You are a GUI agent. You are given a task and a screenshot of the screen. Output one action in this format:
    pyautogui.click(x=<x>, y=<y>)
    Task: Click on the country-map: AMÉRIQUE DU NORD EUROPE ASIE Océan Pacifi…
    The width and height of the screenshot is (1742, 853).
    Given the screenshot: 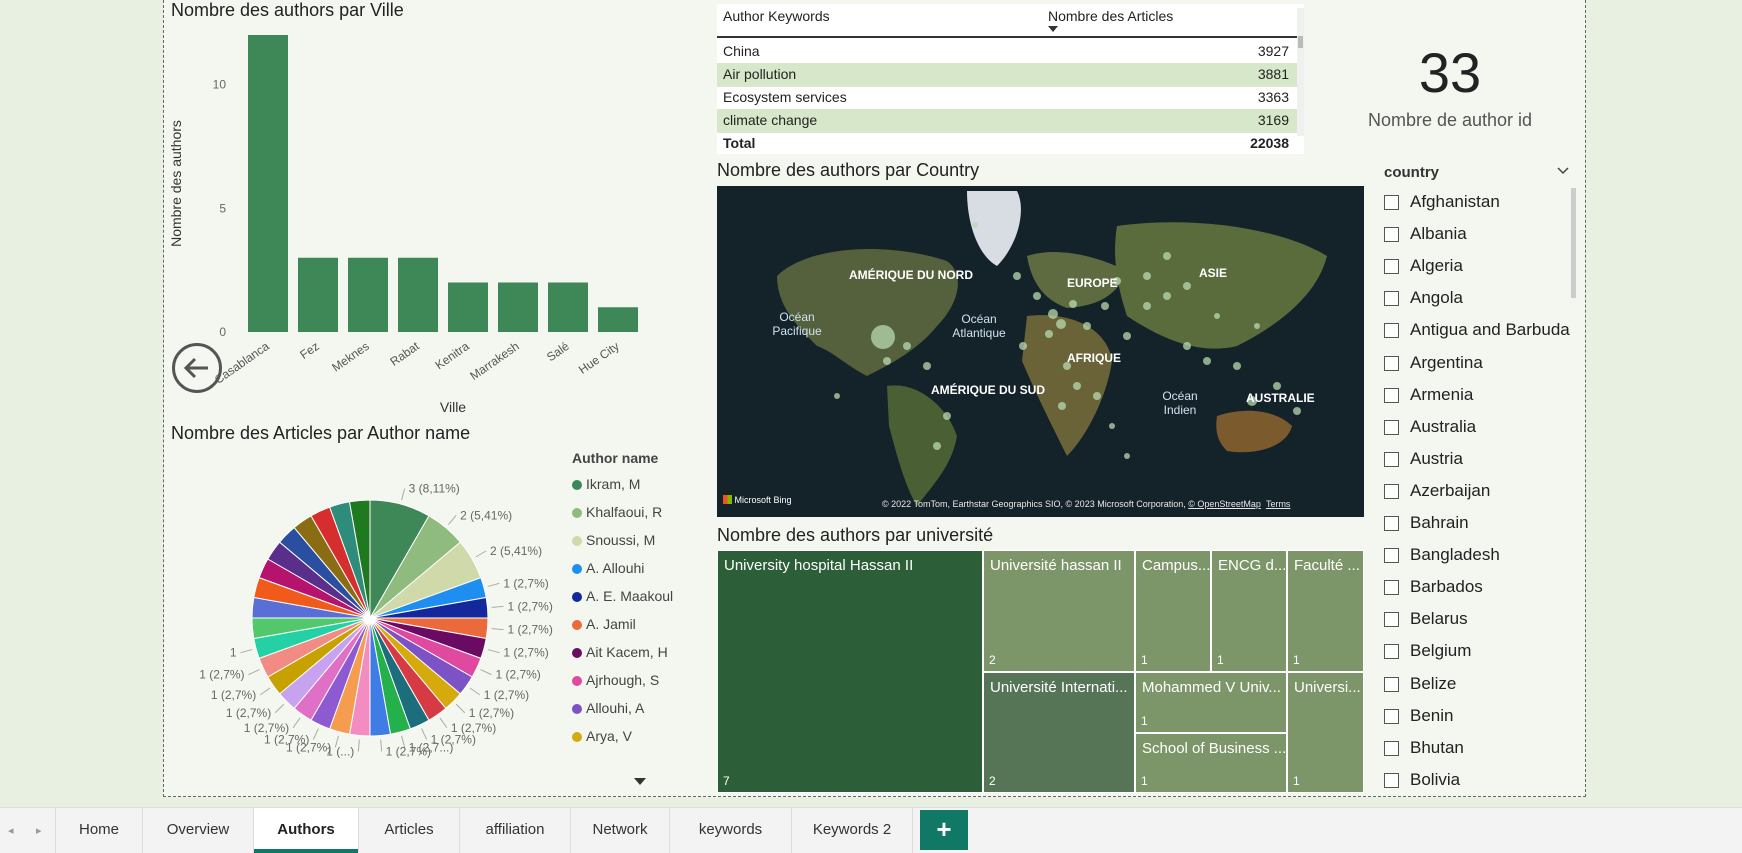 What is the action you would take?
    pyautogui.click(x=1040, y=351)
    